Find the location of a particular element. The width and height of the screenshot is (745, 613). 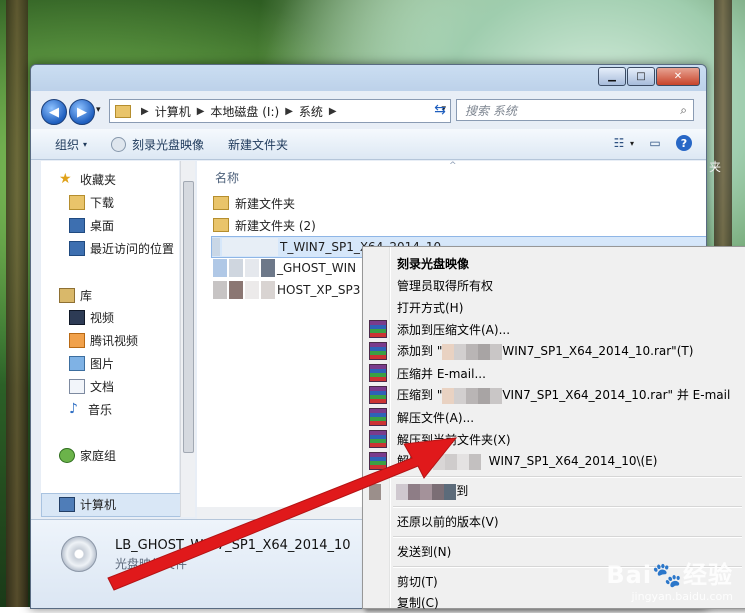

search-icon: ⌕ is located at coordinates (683, 110).